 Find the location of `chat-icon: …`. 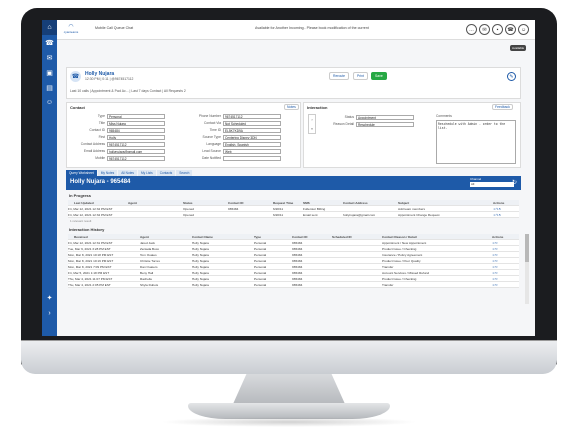

chat-icon: … is located at coordinates (471, 29).